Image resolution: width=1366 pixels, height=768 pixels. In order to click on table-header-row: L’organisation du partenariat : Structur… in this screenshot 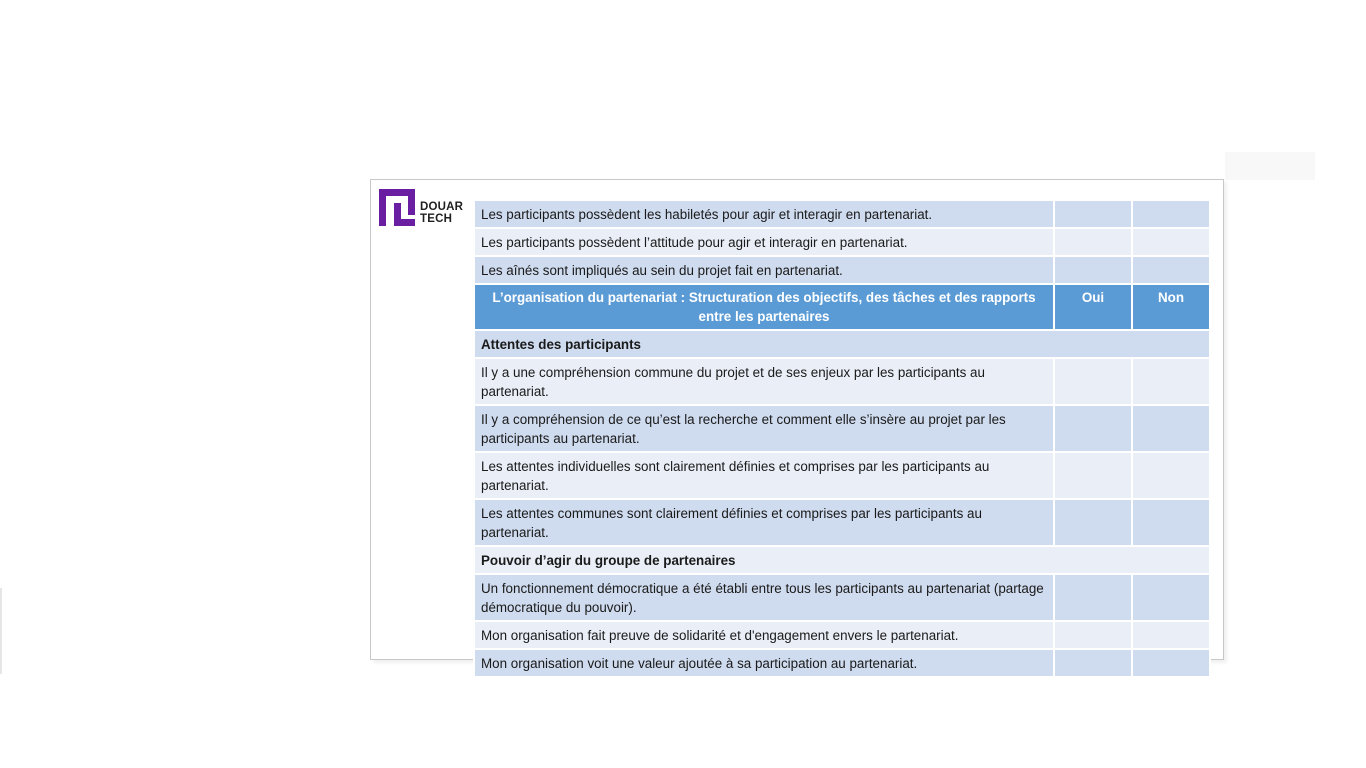, I will do `click(842, 307)`.